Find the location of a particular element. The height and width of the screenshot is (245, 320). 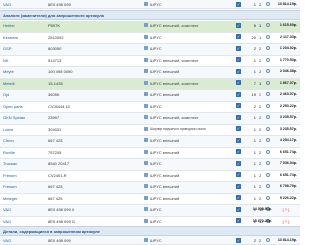

brand-link: Hebler is located at coordinates (23, 25).